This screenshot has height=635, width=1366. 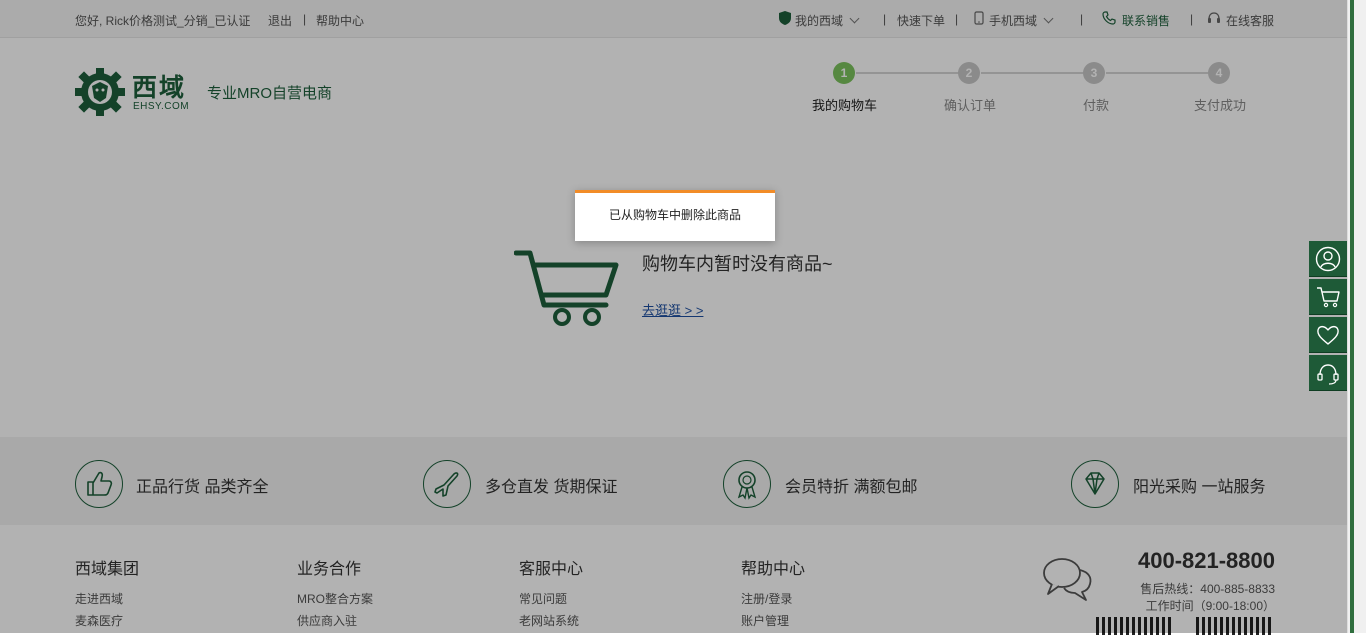 I want to click on sidebar-service-button, so click(x=1328, y=373).